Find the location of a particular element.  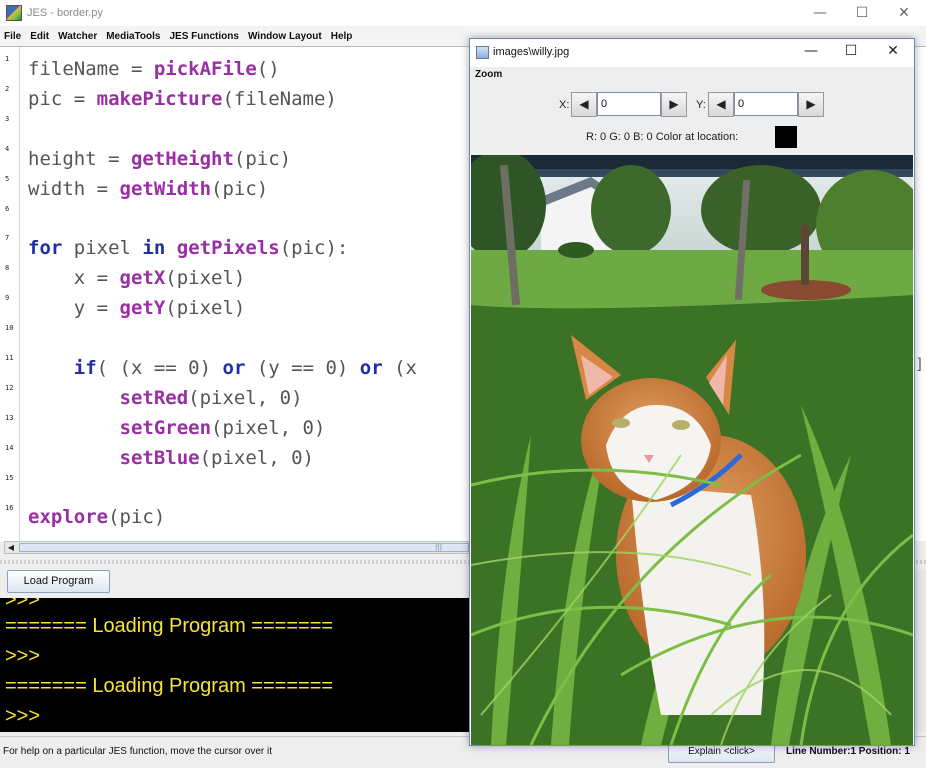

menu-edit: Edit is located at coordinates (39, 36).